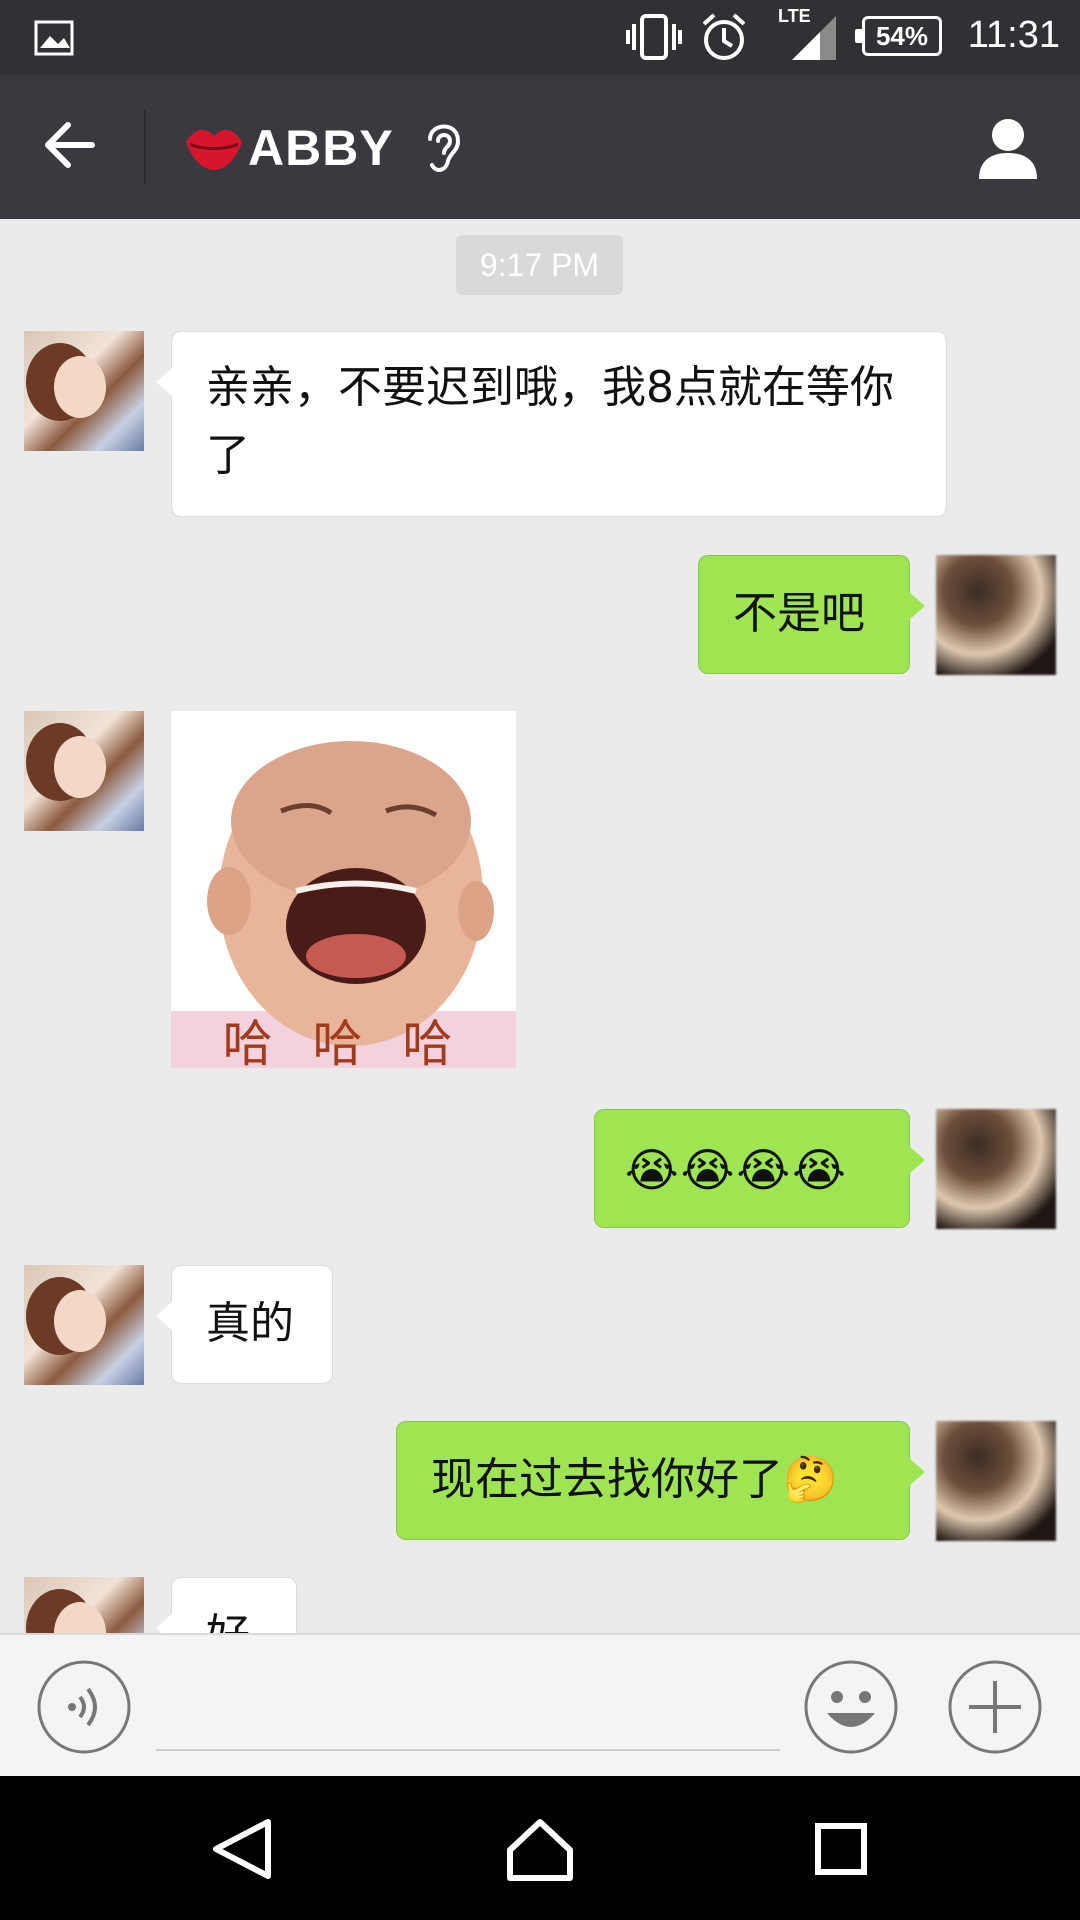 Image resolution: width=1080 pixels, height=1920 pixels. Describe the element at coordinates (214, 149) in the screenshot. I see `lips-icon` at that location.